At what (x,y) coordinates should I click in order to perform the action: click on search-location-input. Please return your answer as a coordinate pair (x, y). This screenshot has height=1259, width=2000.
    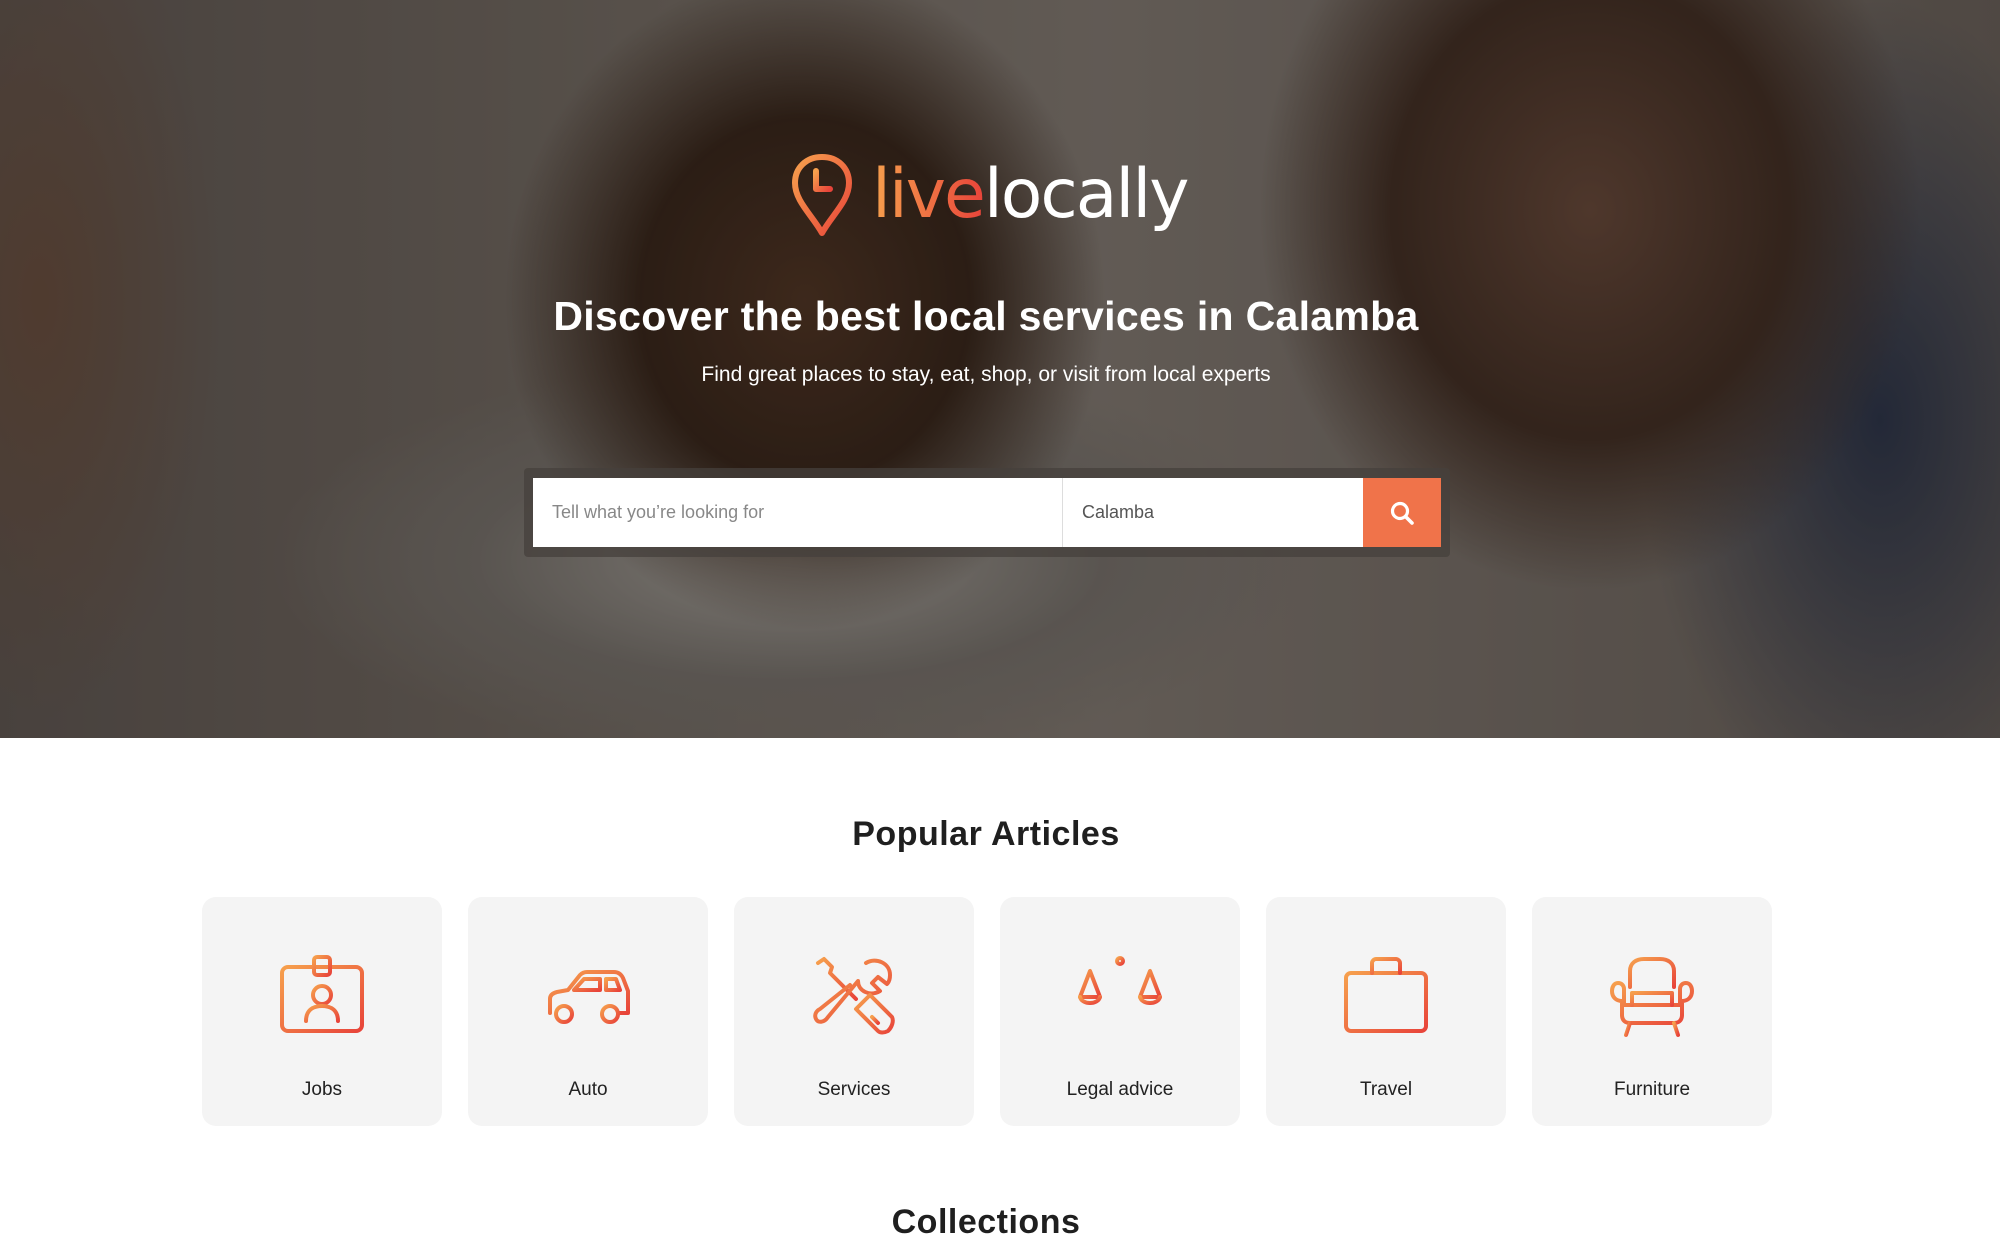
    Looking at the image, I should click on (1213, 512).